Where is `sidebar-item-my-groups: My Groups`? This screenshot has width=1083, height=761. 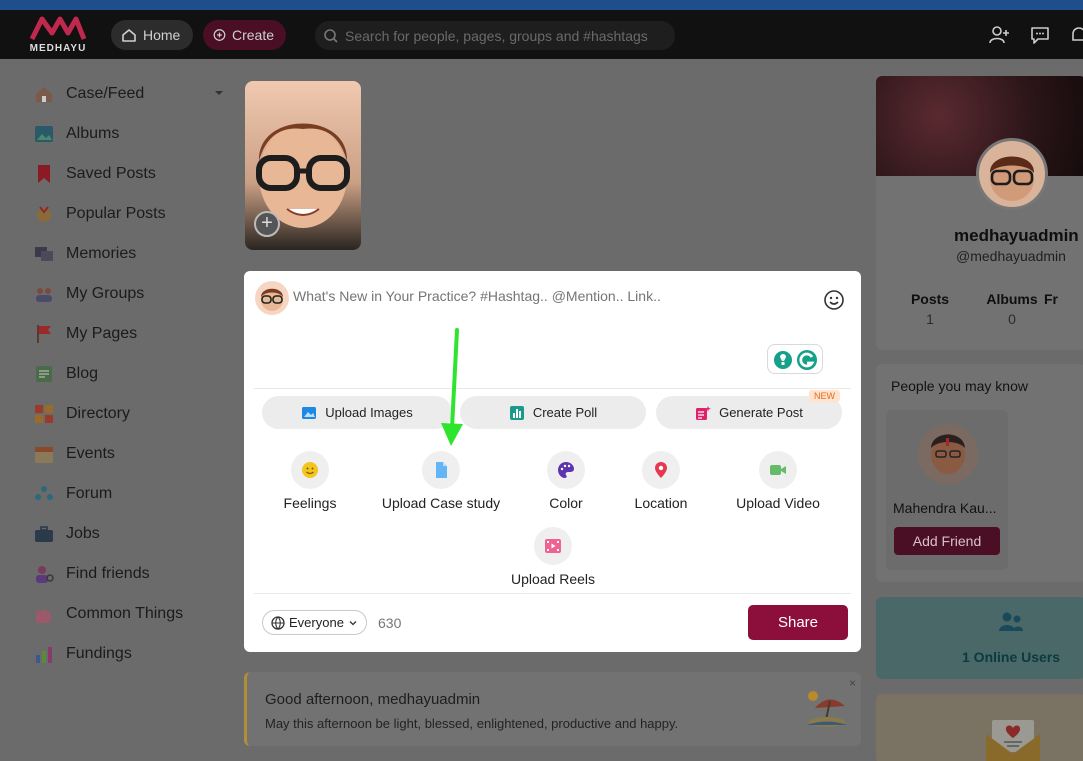
sidebar-item-my-groups: My Groups is located at coordinates (128, 294).